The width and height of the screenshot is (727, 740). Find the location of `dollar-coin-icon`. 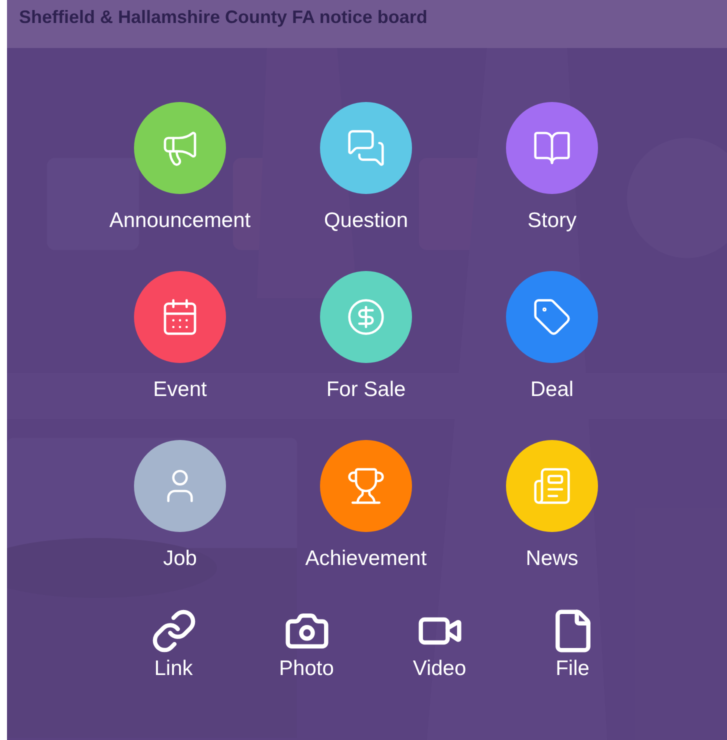

dollar-coin-icon is located at coordinates (366, 317).